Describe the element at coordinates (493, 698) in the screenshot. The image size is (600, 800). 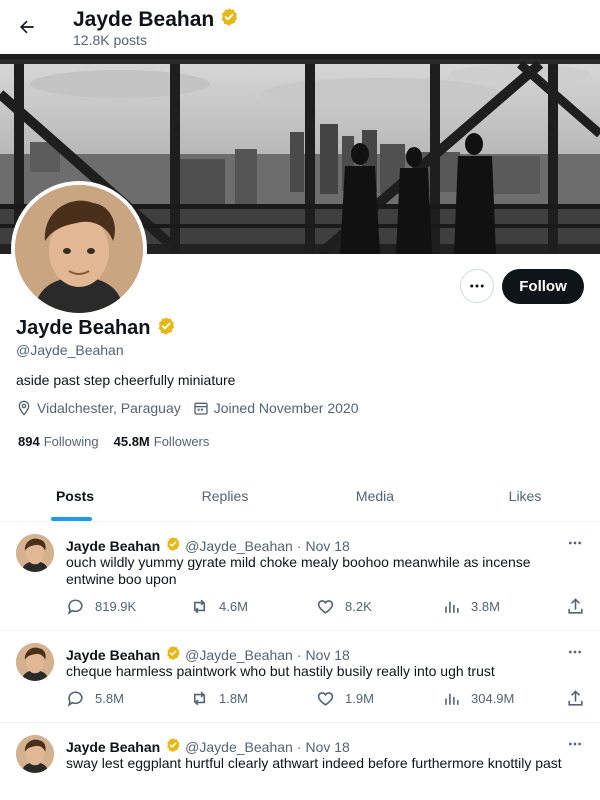
I see `views-count: 304.9M` at that location.